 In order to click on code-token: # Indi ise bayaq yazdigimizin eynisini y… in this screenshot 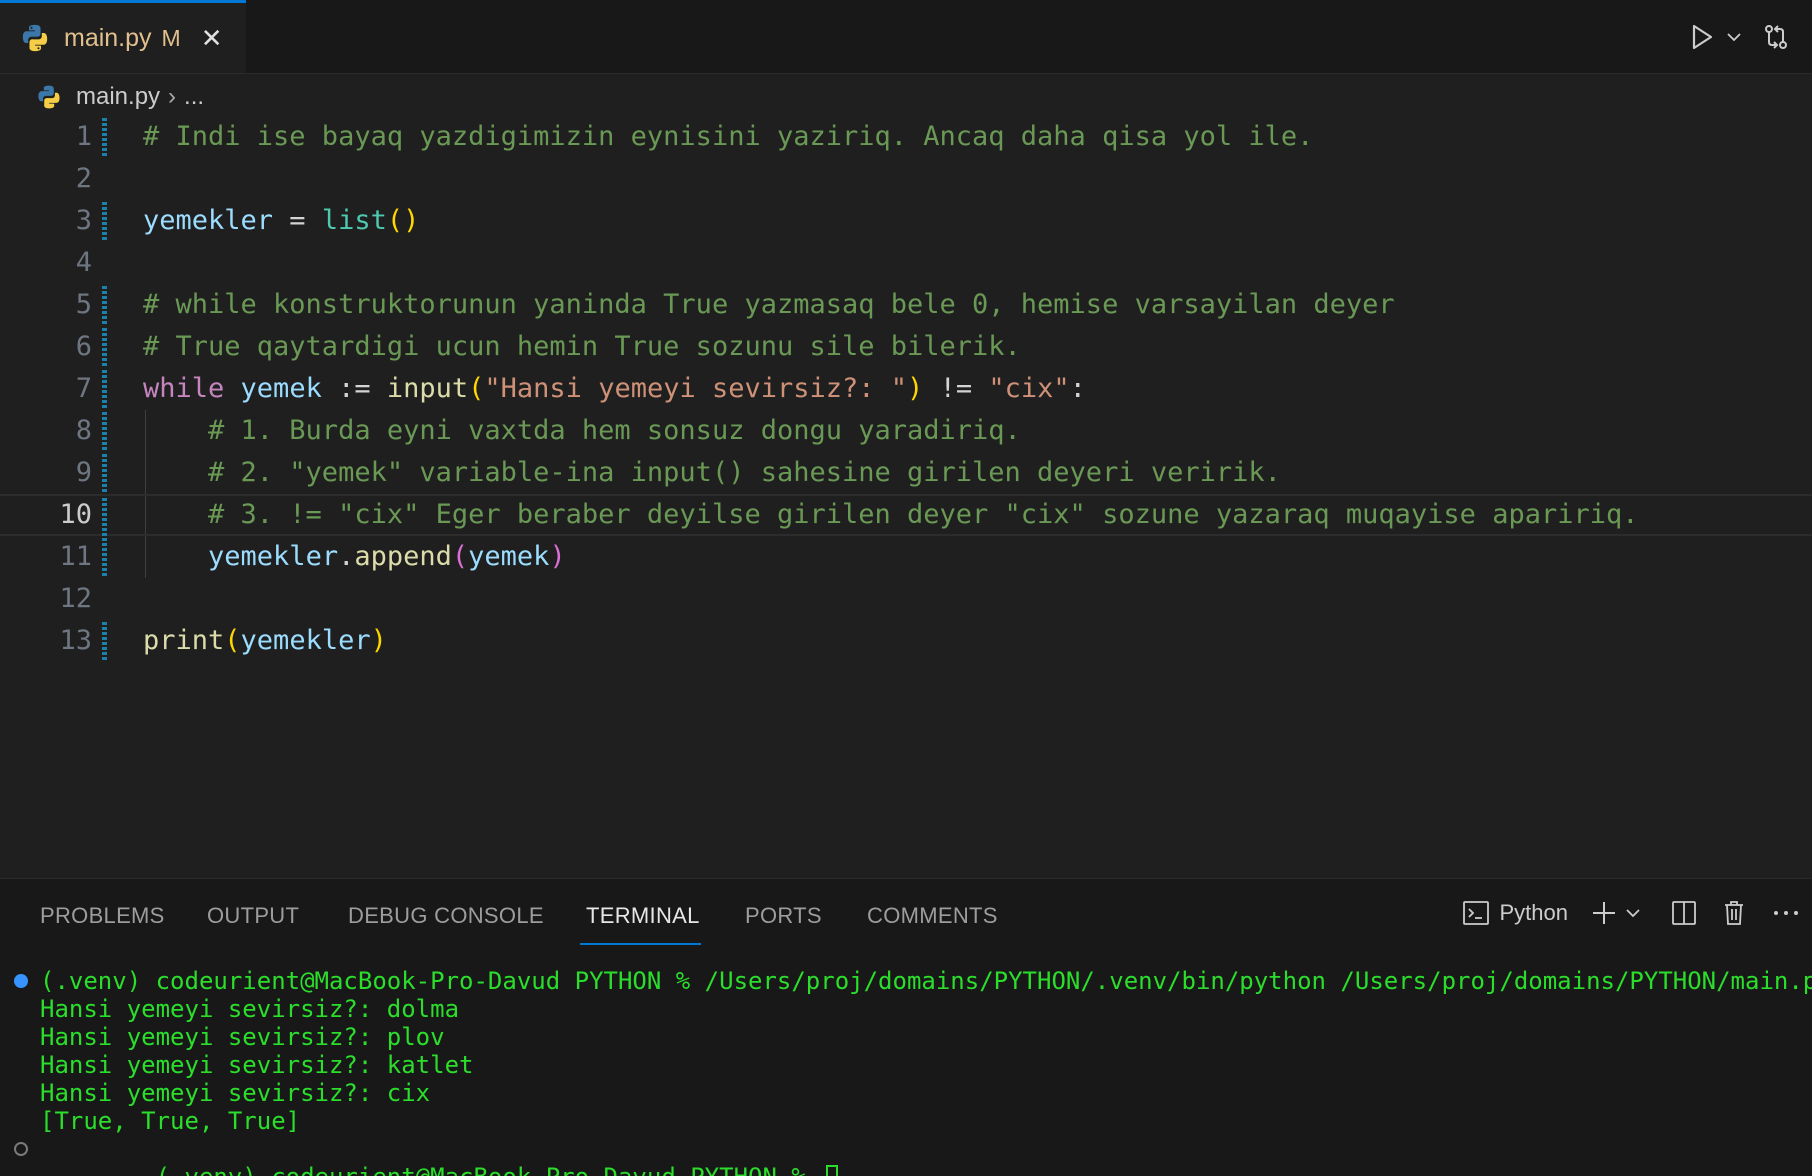, I will do `click(728, 136)`.